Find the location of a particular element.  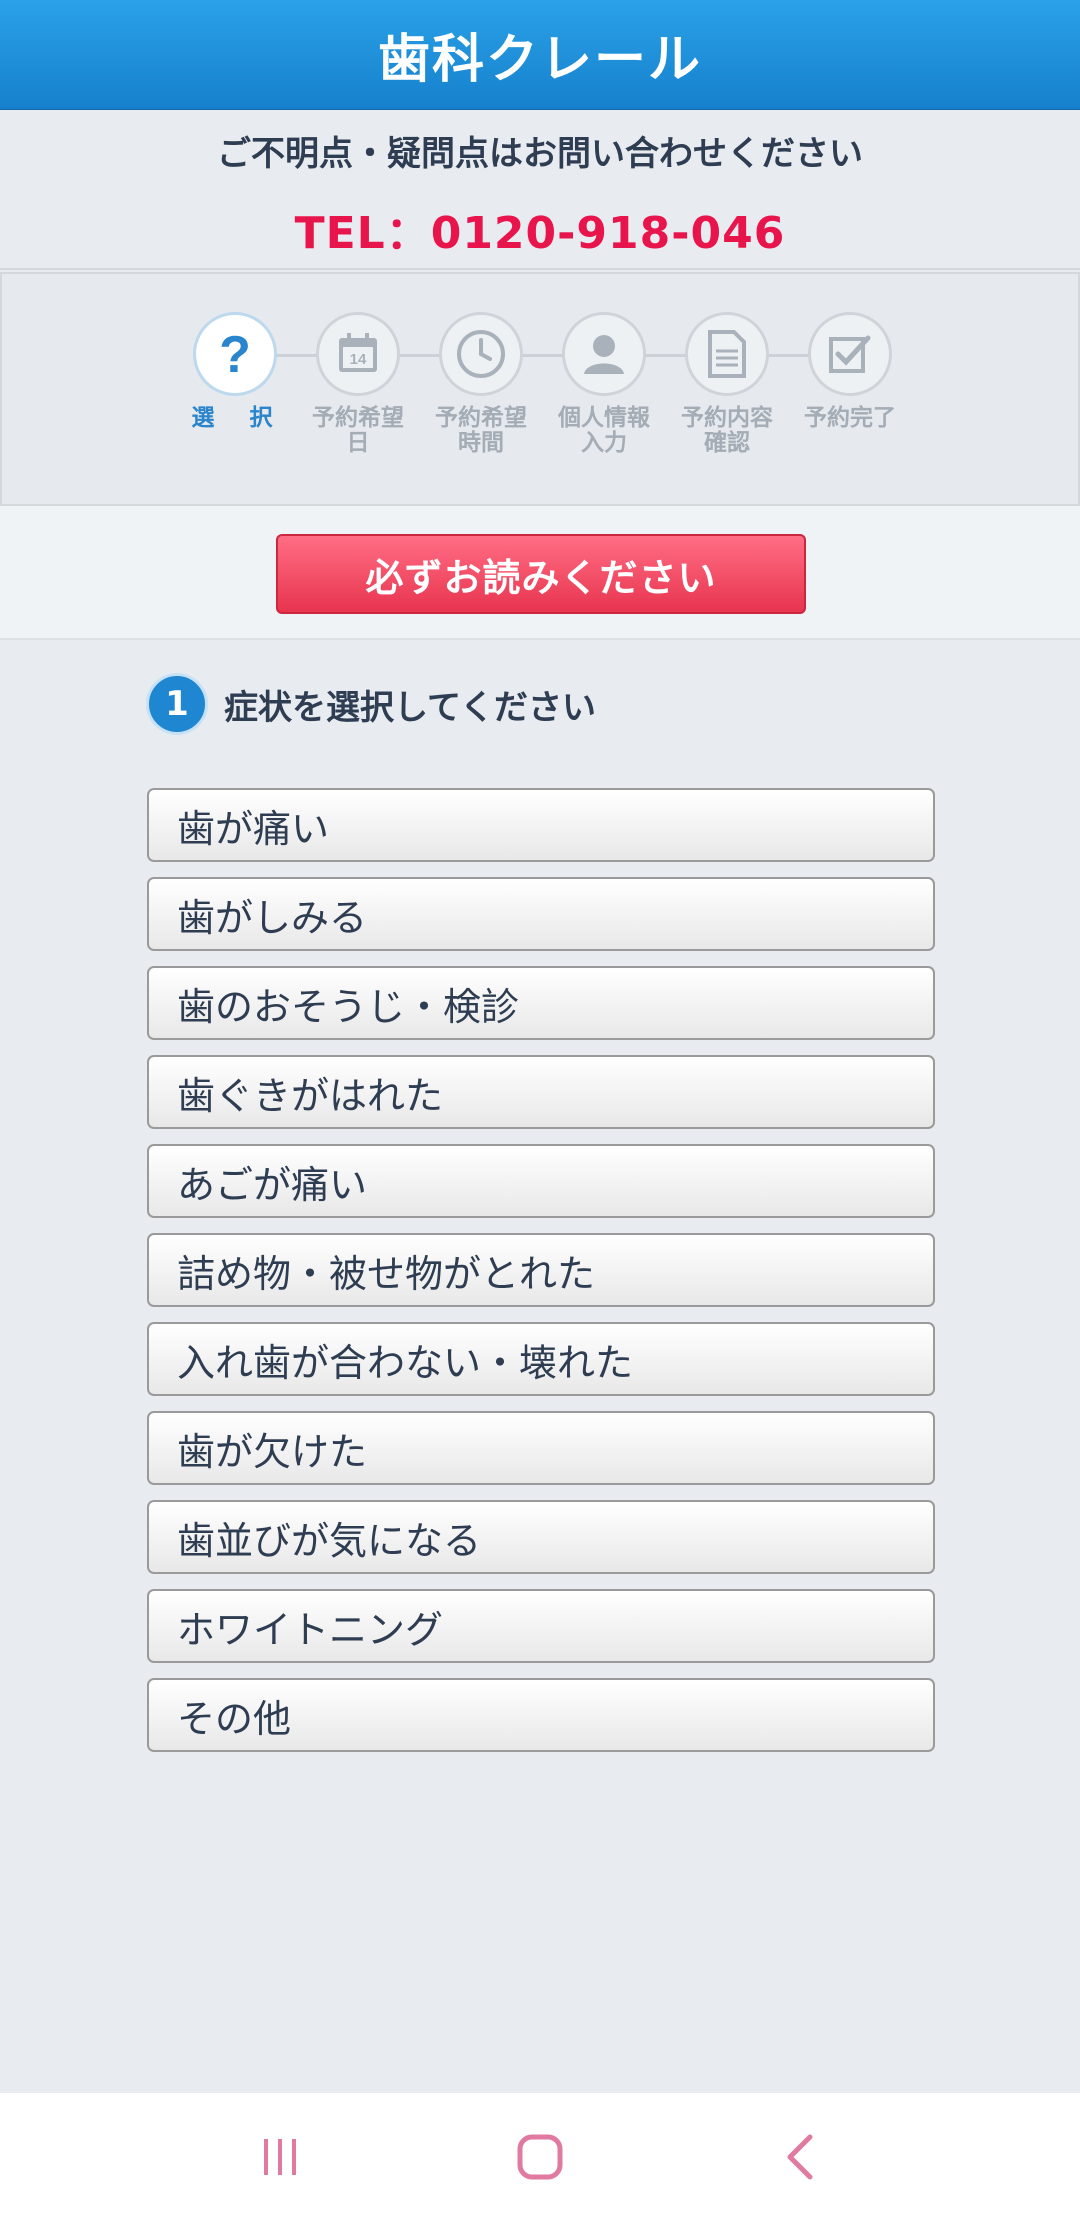

svg-text: 14 is located at coordinates (358, 359).